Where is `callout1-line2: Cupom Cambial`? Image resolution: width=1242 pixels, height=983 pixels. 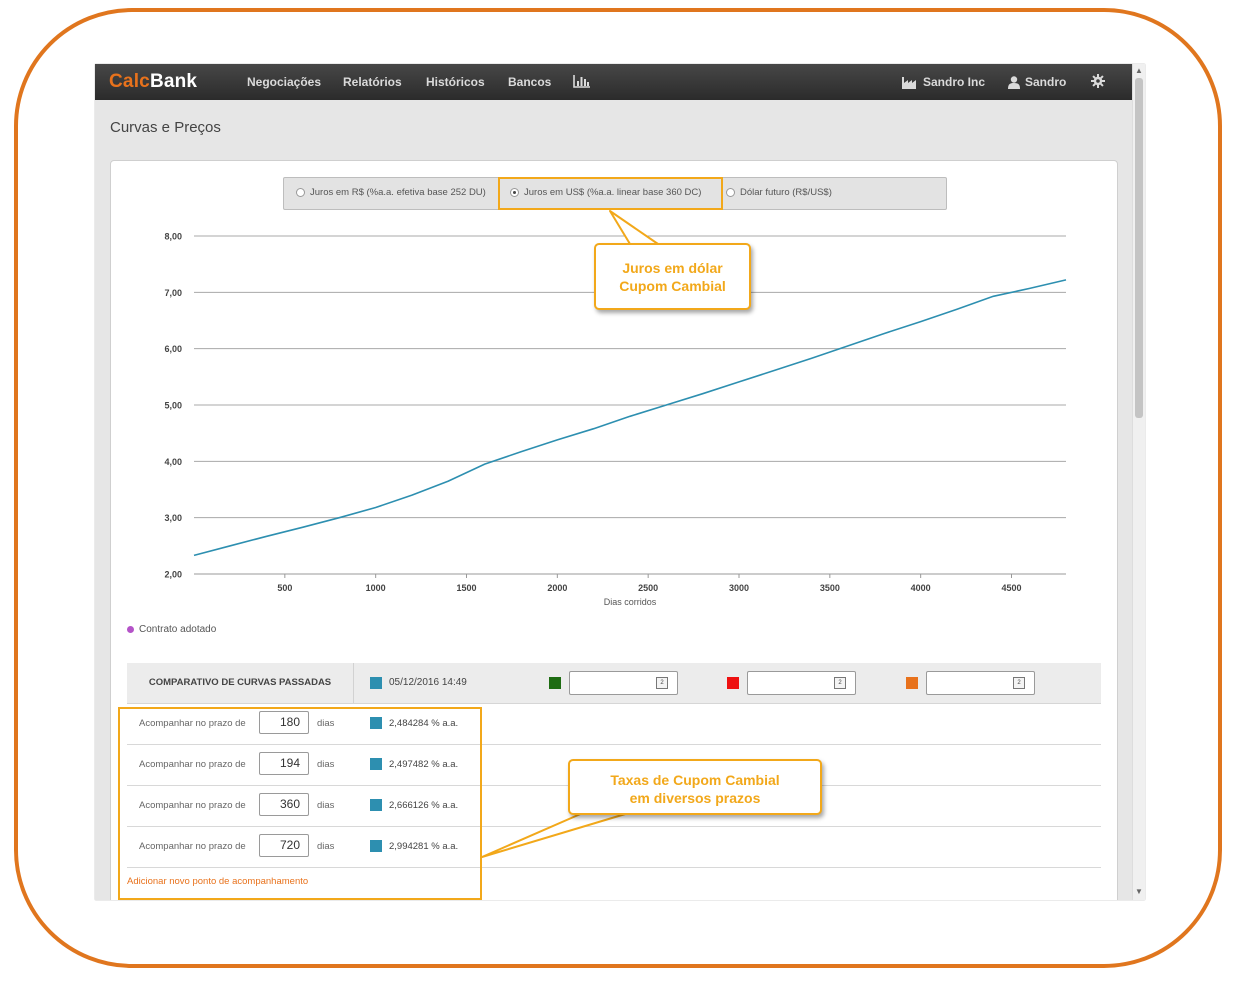
callout1-line2: Cupom Cambial is located at coordinates (672, 286).